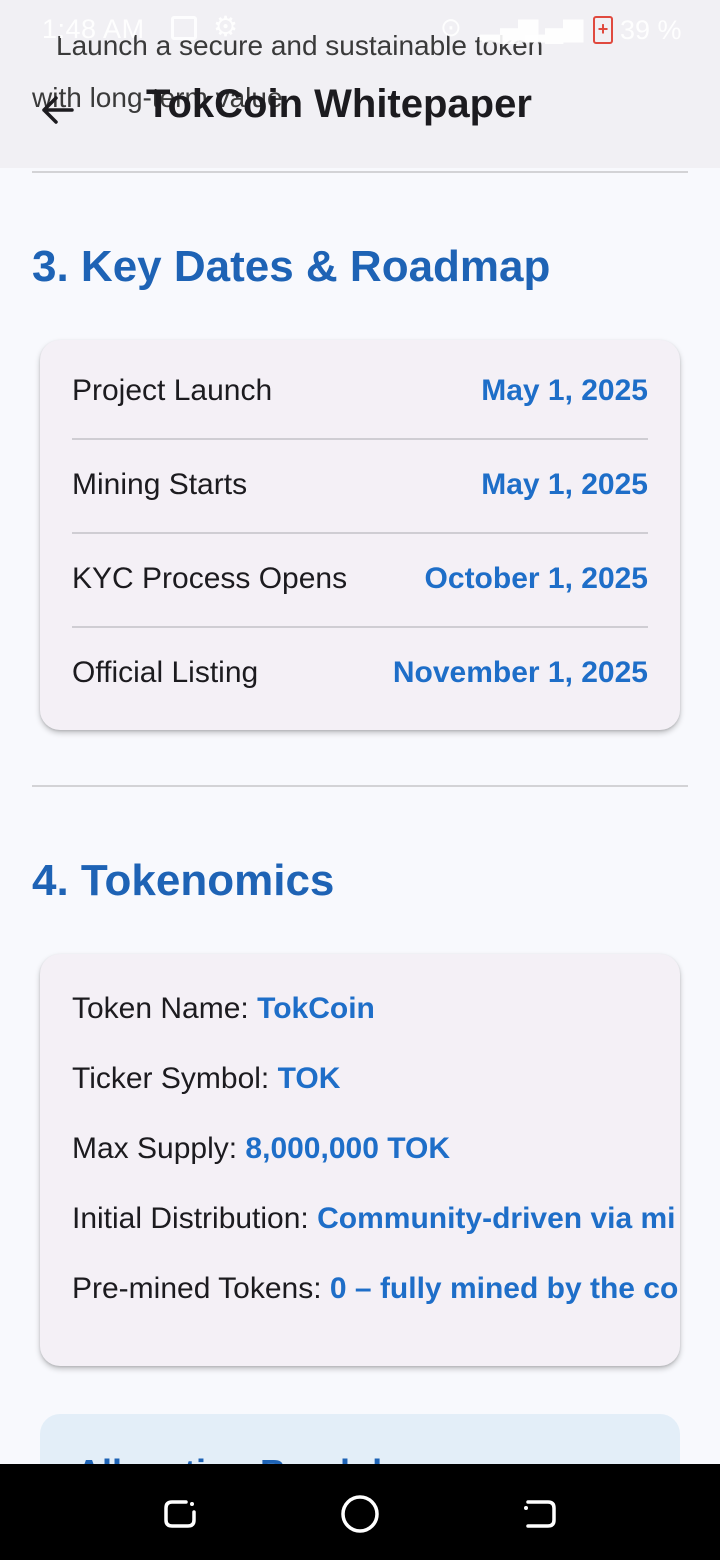 Image resolution: width=720 pixels, height=1560 pixels. I want to click on back-nav-icon, so click(540, 1514).